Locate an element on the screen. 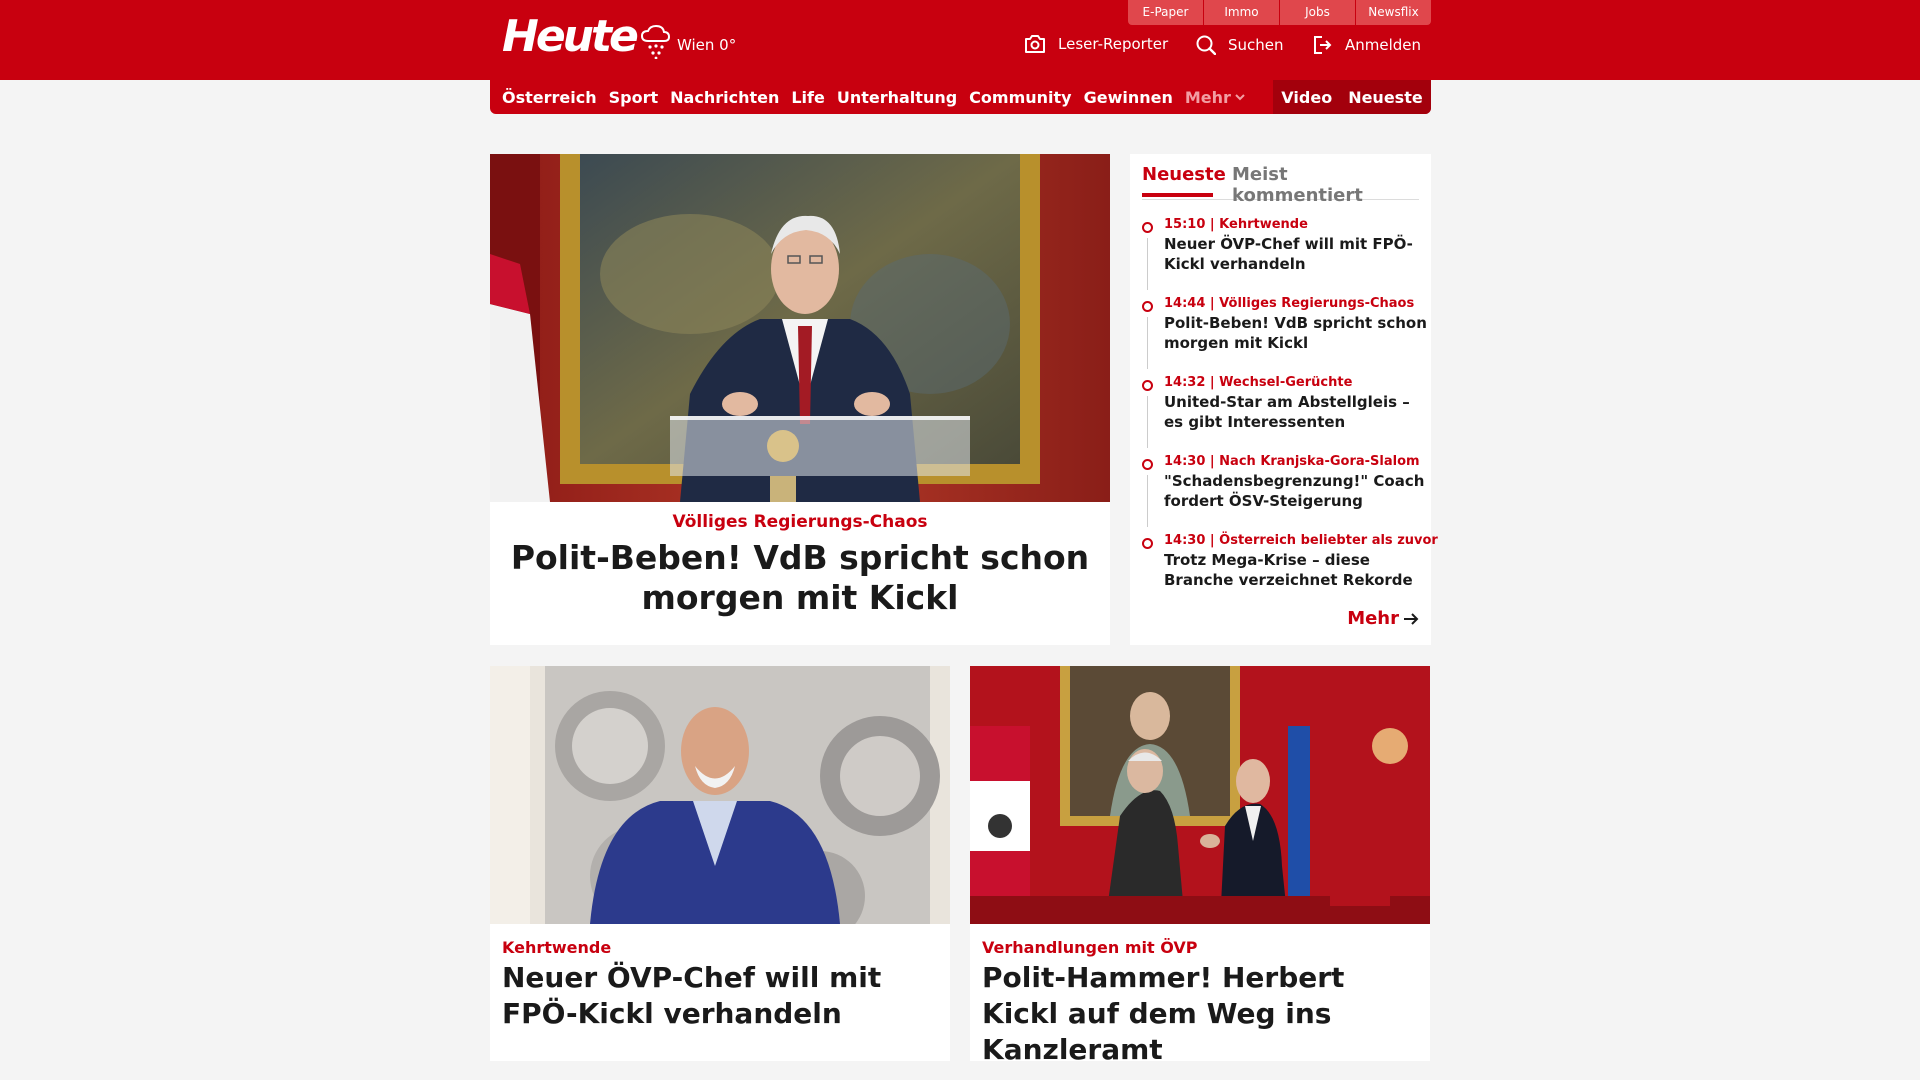 The width and height of the screenshot is (1920, 1080). meta-tab-epaper: E-Paper is located at coordinates (1165, 12).